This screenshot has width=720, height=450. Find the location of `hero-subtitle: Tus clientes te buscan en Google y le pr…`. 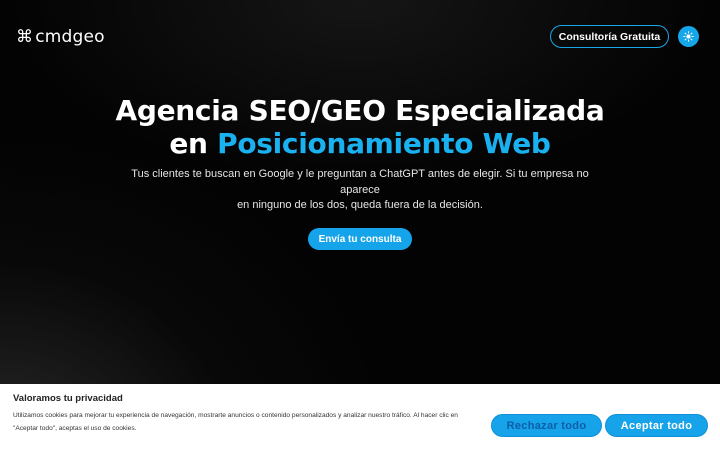

hero-subtitle: Tus clientes te buscan en Google y le pr… is located at coordinates (360, 190).